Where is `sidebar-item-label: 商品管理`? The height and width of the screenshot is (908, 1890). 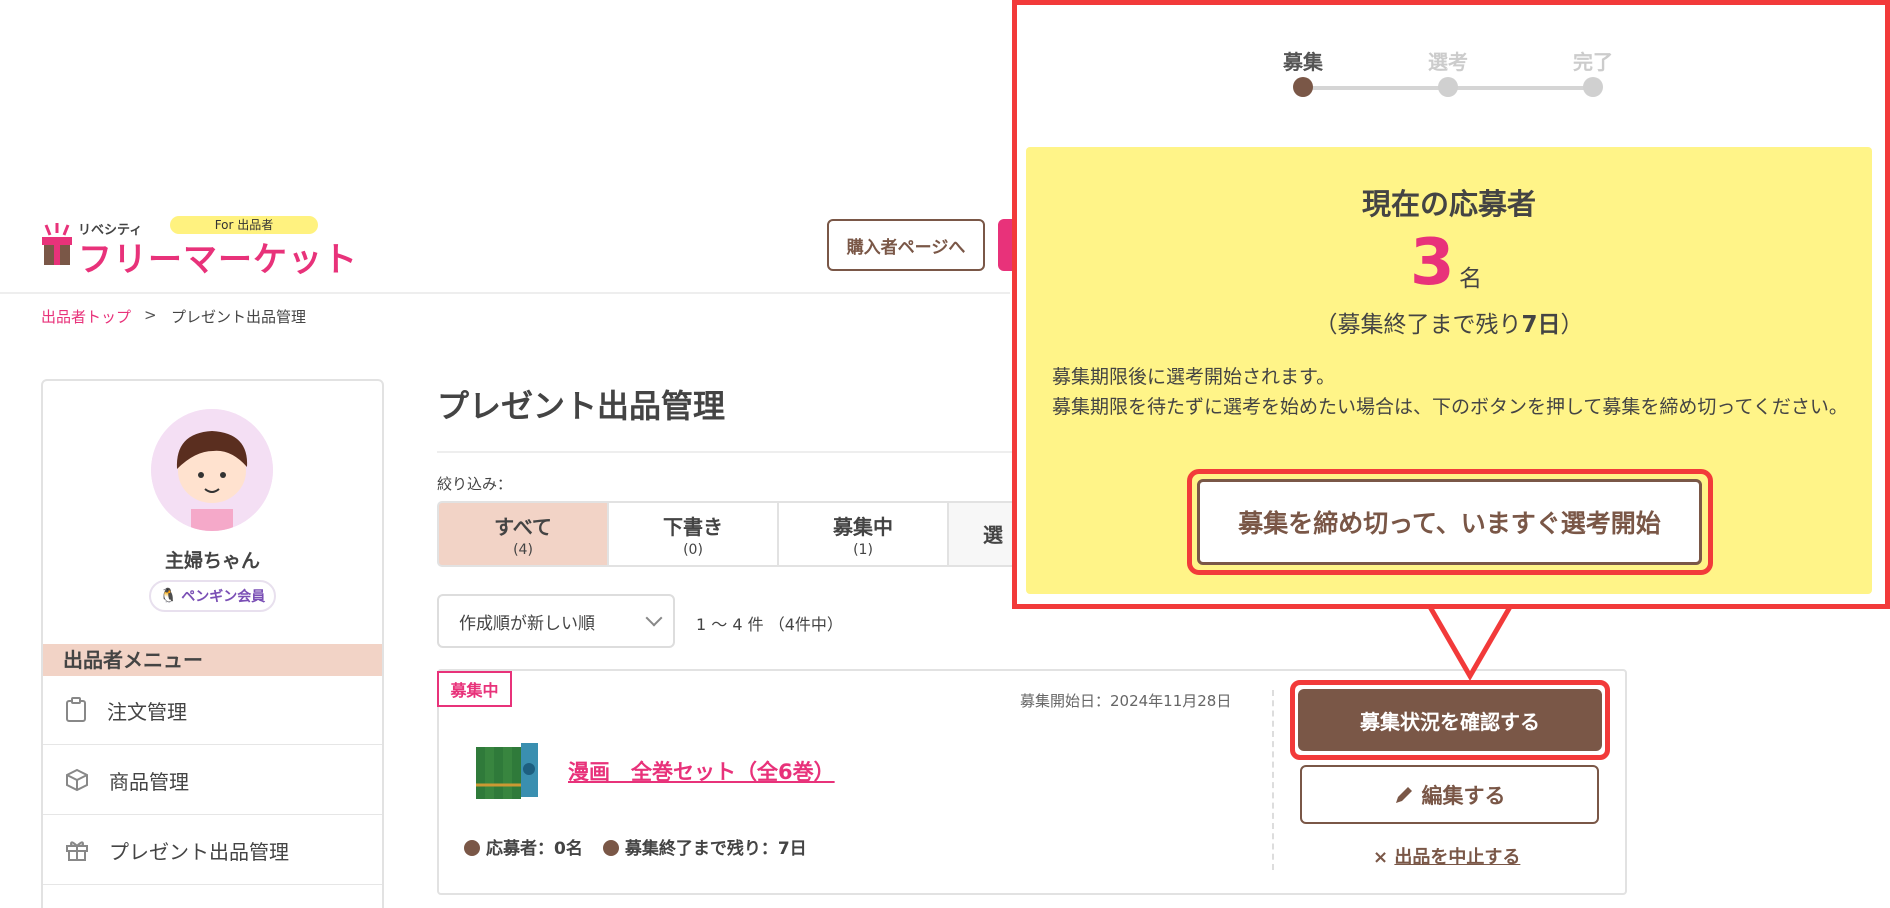
sidebar-item-label: 商品管理 is located at coordinates (149, 781).